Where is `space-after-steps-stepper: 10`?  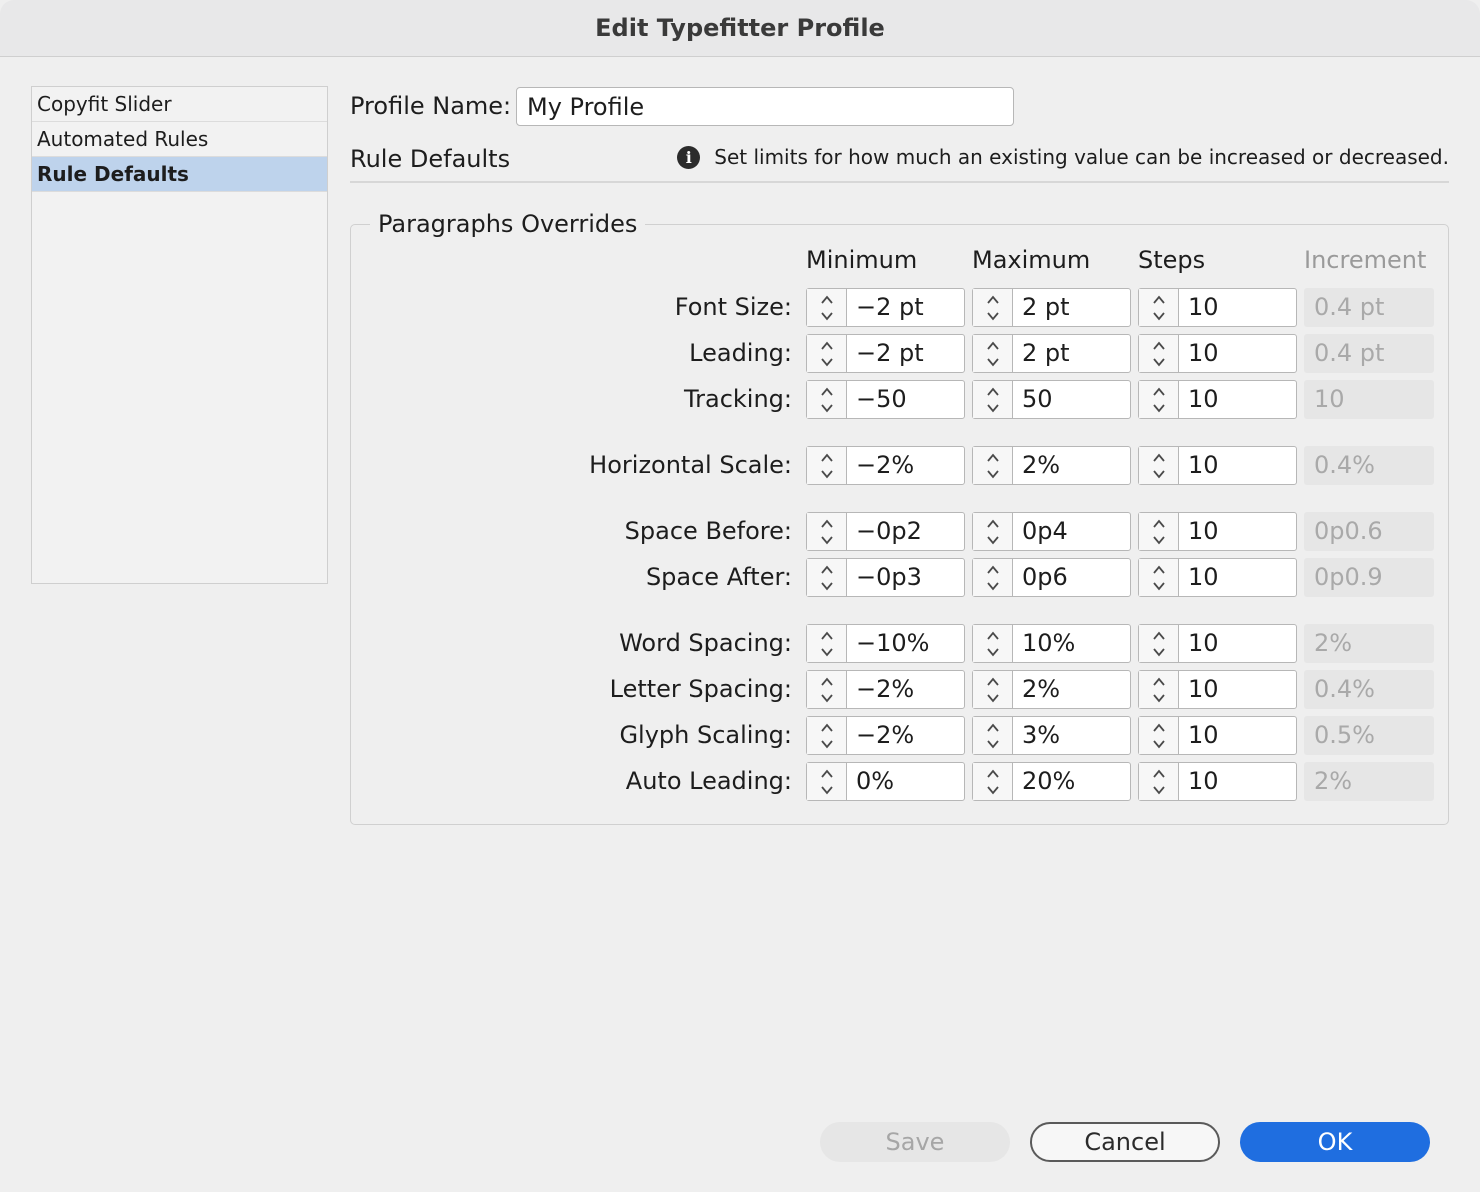 space-after-steps-stepper: 10 is located at coordinates (1217, 577).